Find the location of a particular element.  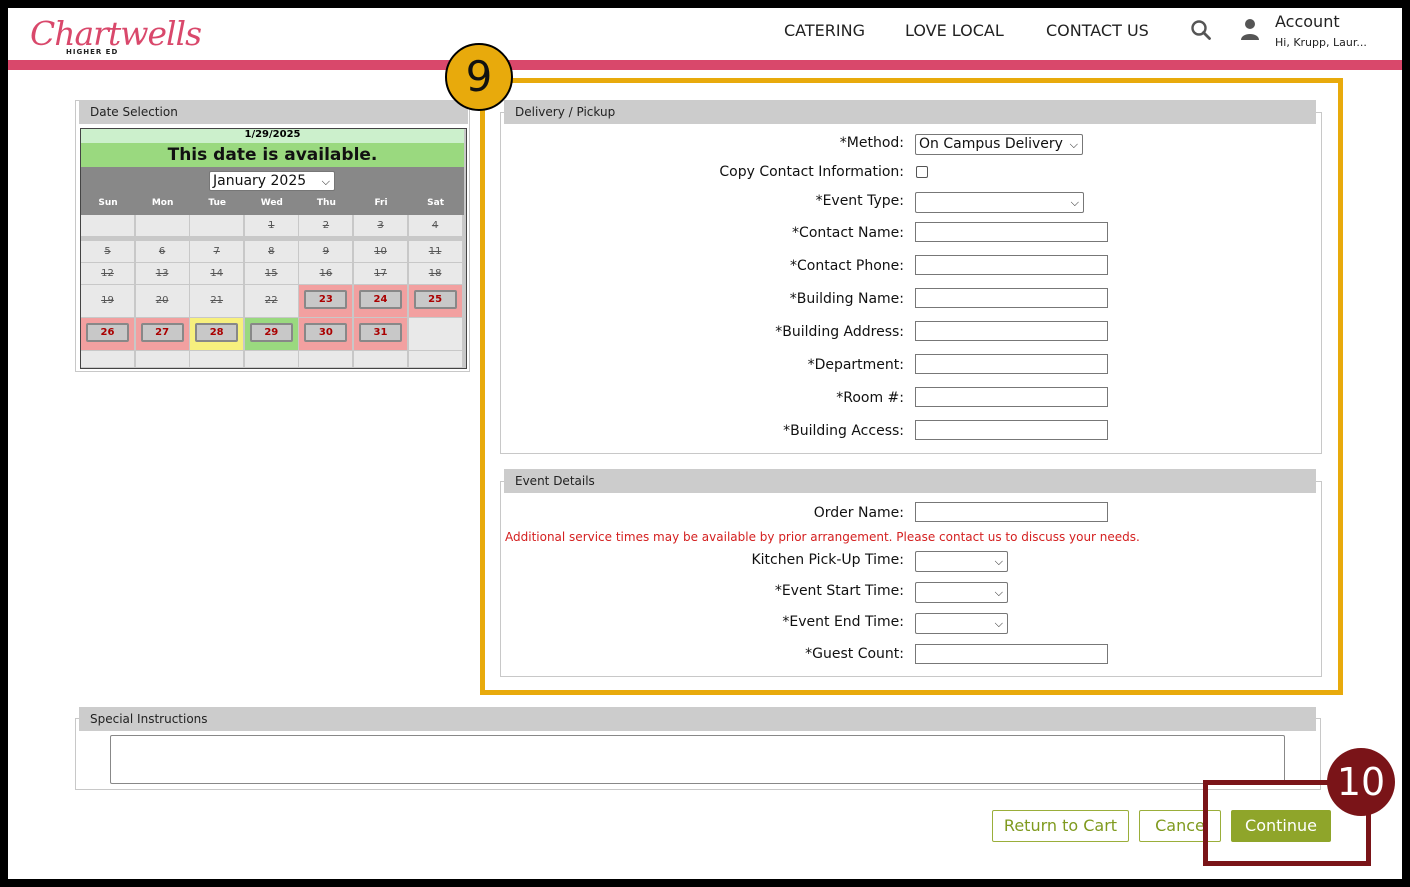

calendar-day-unavailable: 22 is located at coordinates (271, 301).